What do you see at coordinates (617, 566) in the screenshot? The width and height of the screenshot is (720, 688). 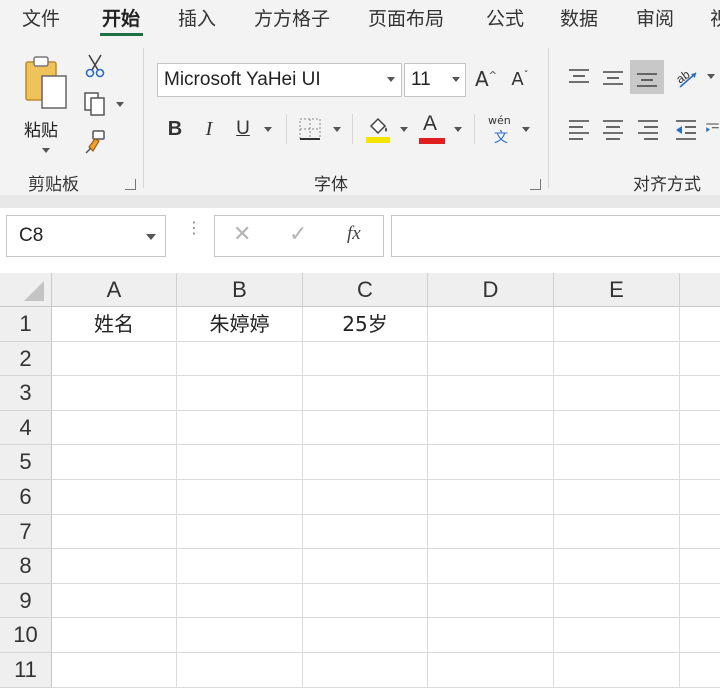 I see `cell-e8` at bounding box center [617, 566].